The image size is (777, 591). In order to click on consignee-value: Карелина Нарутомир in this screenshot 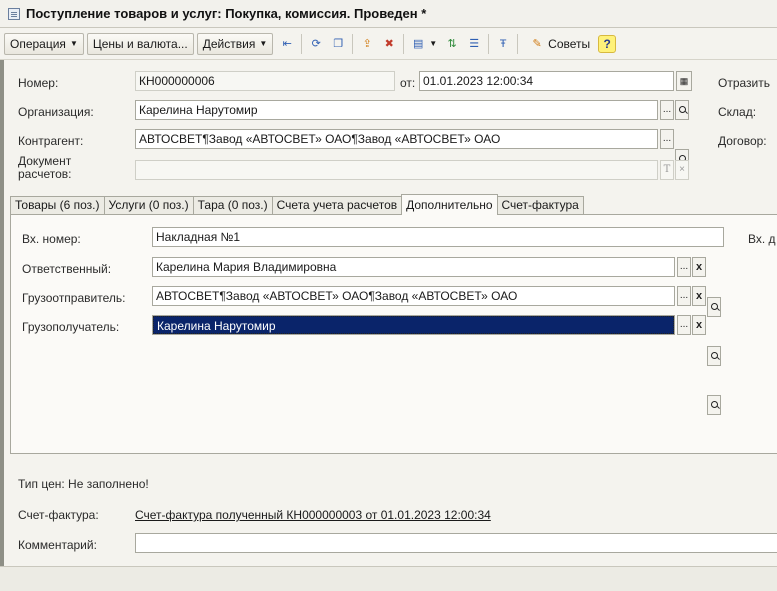, I will do `click(413, 325)`.